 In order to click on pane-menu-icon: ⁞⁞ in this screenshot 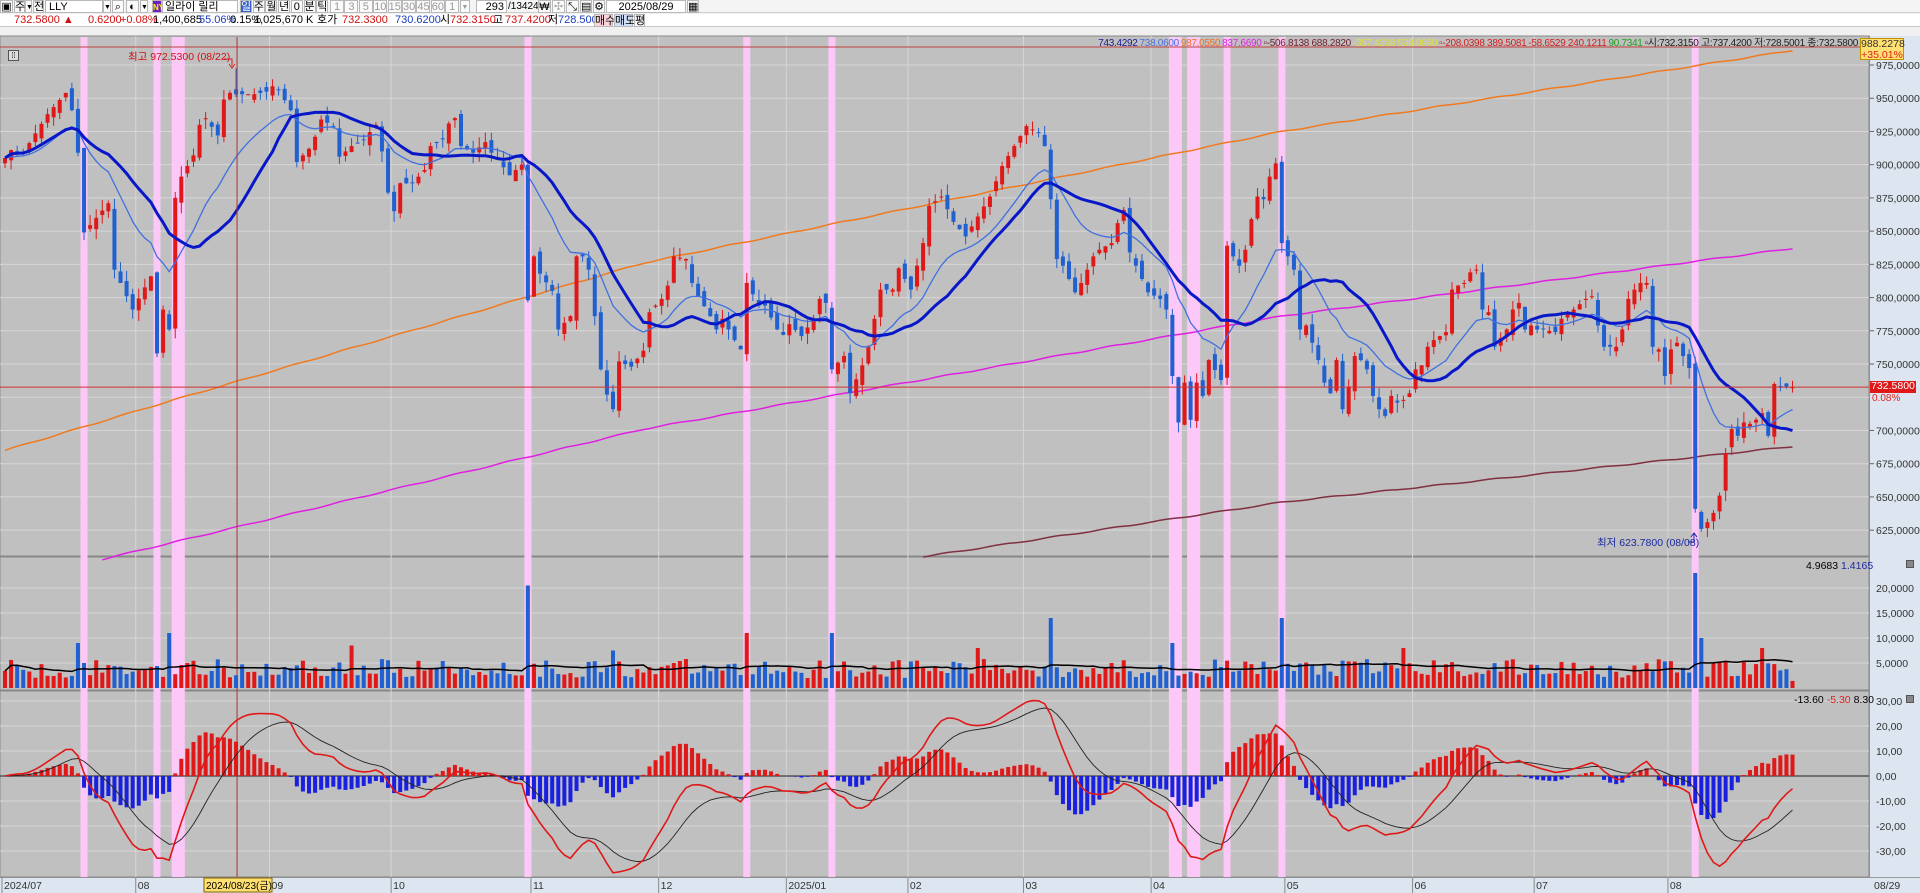, I will do `click(13, 55)`.